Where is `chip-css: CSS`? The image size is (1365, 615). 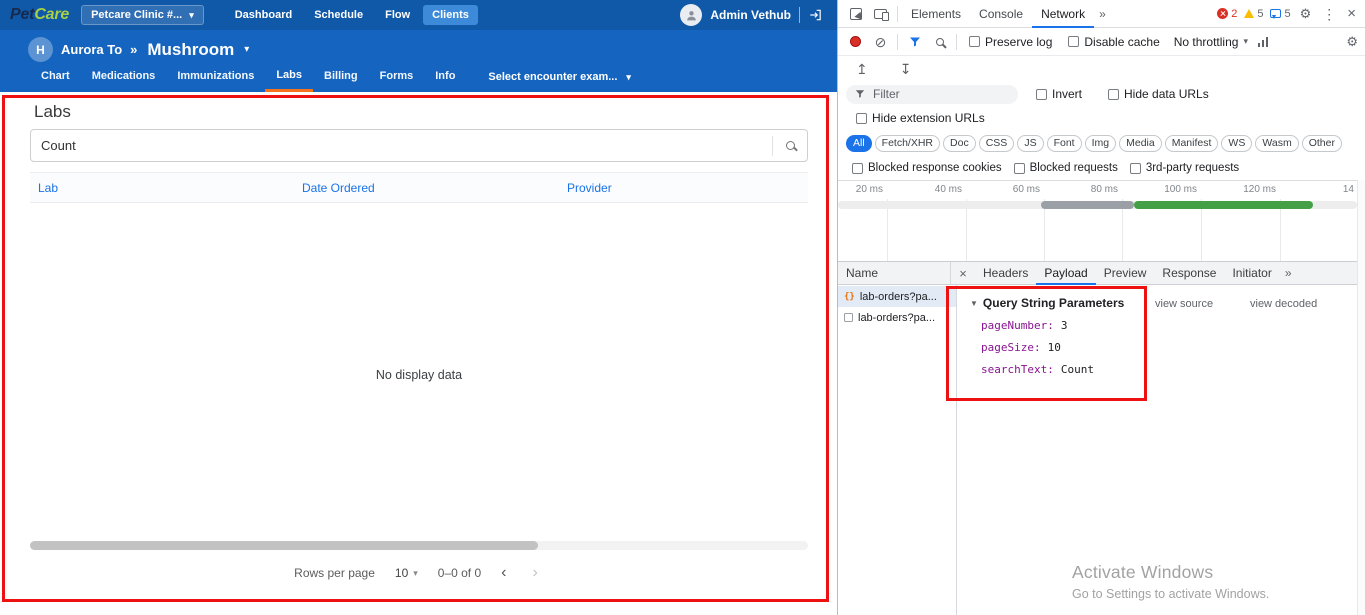 chip-css: CSS is located at coordinates (996, 143).